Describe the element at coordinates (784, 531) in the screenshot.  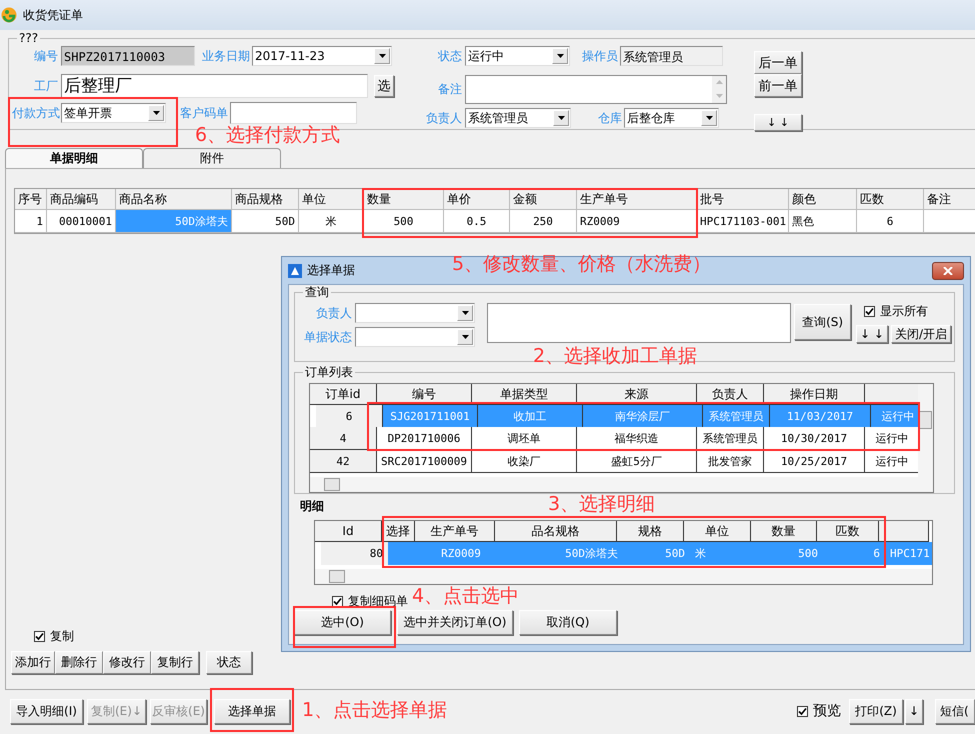
I see `column-header: 数量` at that location.